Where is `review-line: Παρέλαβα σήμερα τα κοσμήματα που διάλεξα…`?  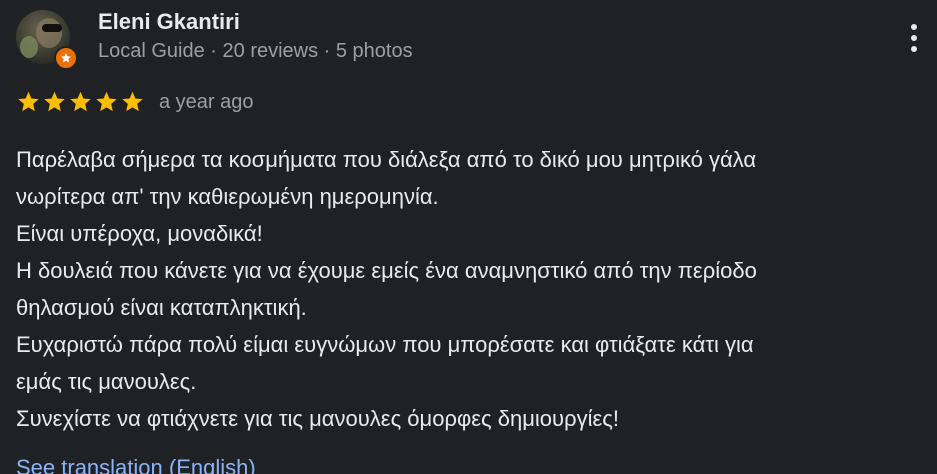
review-line: Παρέλαβα σήμερα τα κοσμήματα που διάλεξα… is located at coordinates (386, 159).